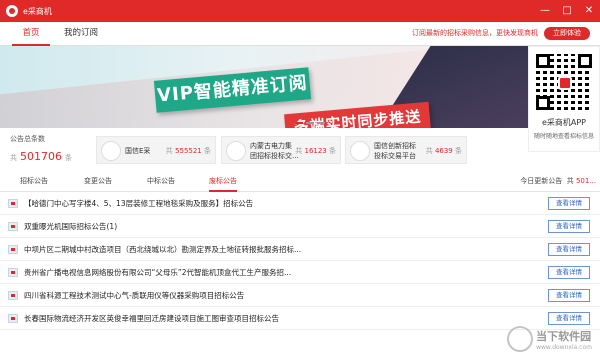 The image size is (600, 363). What do you see at coordinates (68, 158) in the screenshot?
I see `unit-suffix: 条` at bounding box center [68, 158].